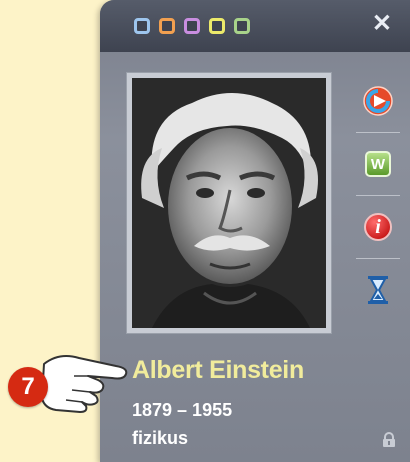 Image resolution: width=410 pixels, height=462 pixels. I want to click on play-back-icon, so click(378, 101).